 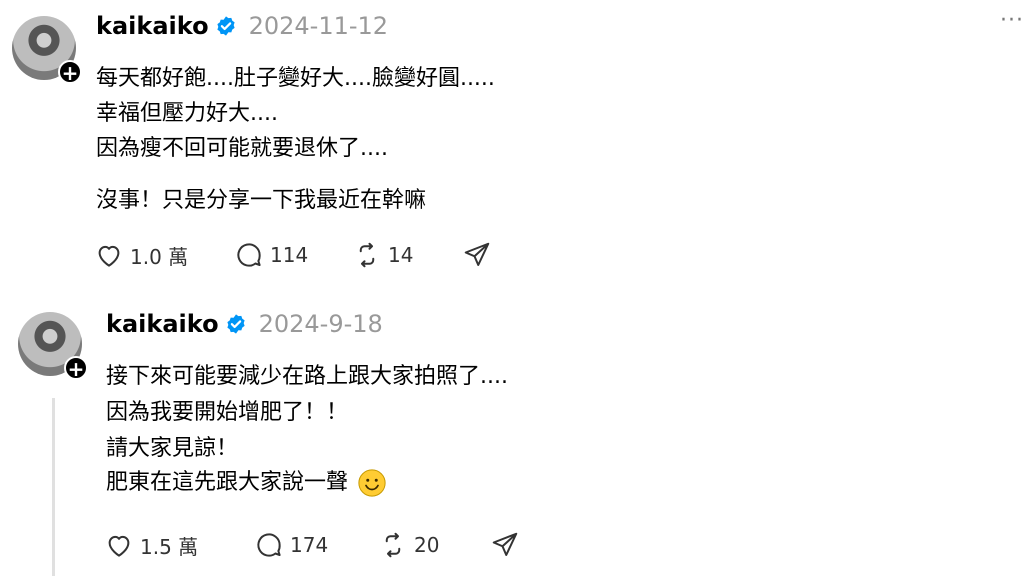 I want to click on post-date: 2024-11-12, so click(x=318, y=26).